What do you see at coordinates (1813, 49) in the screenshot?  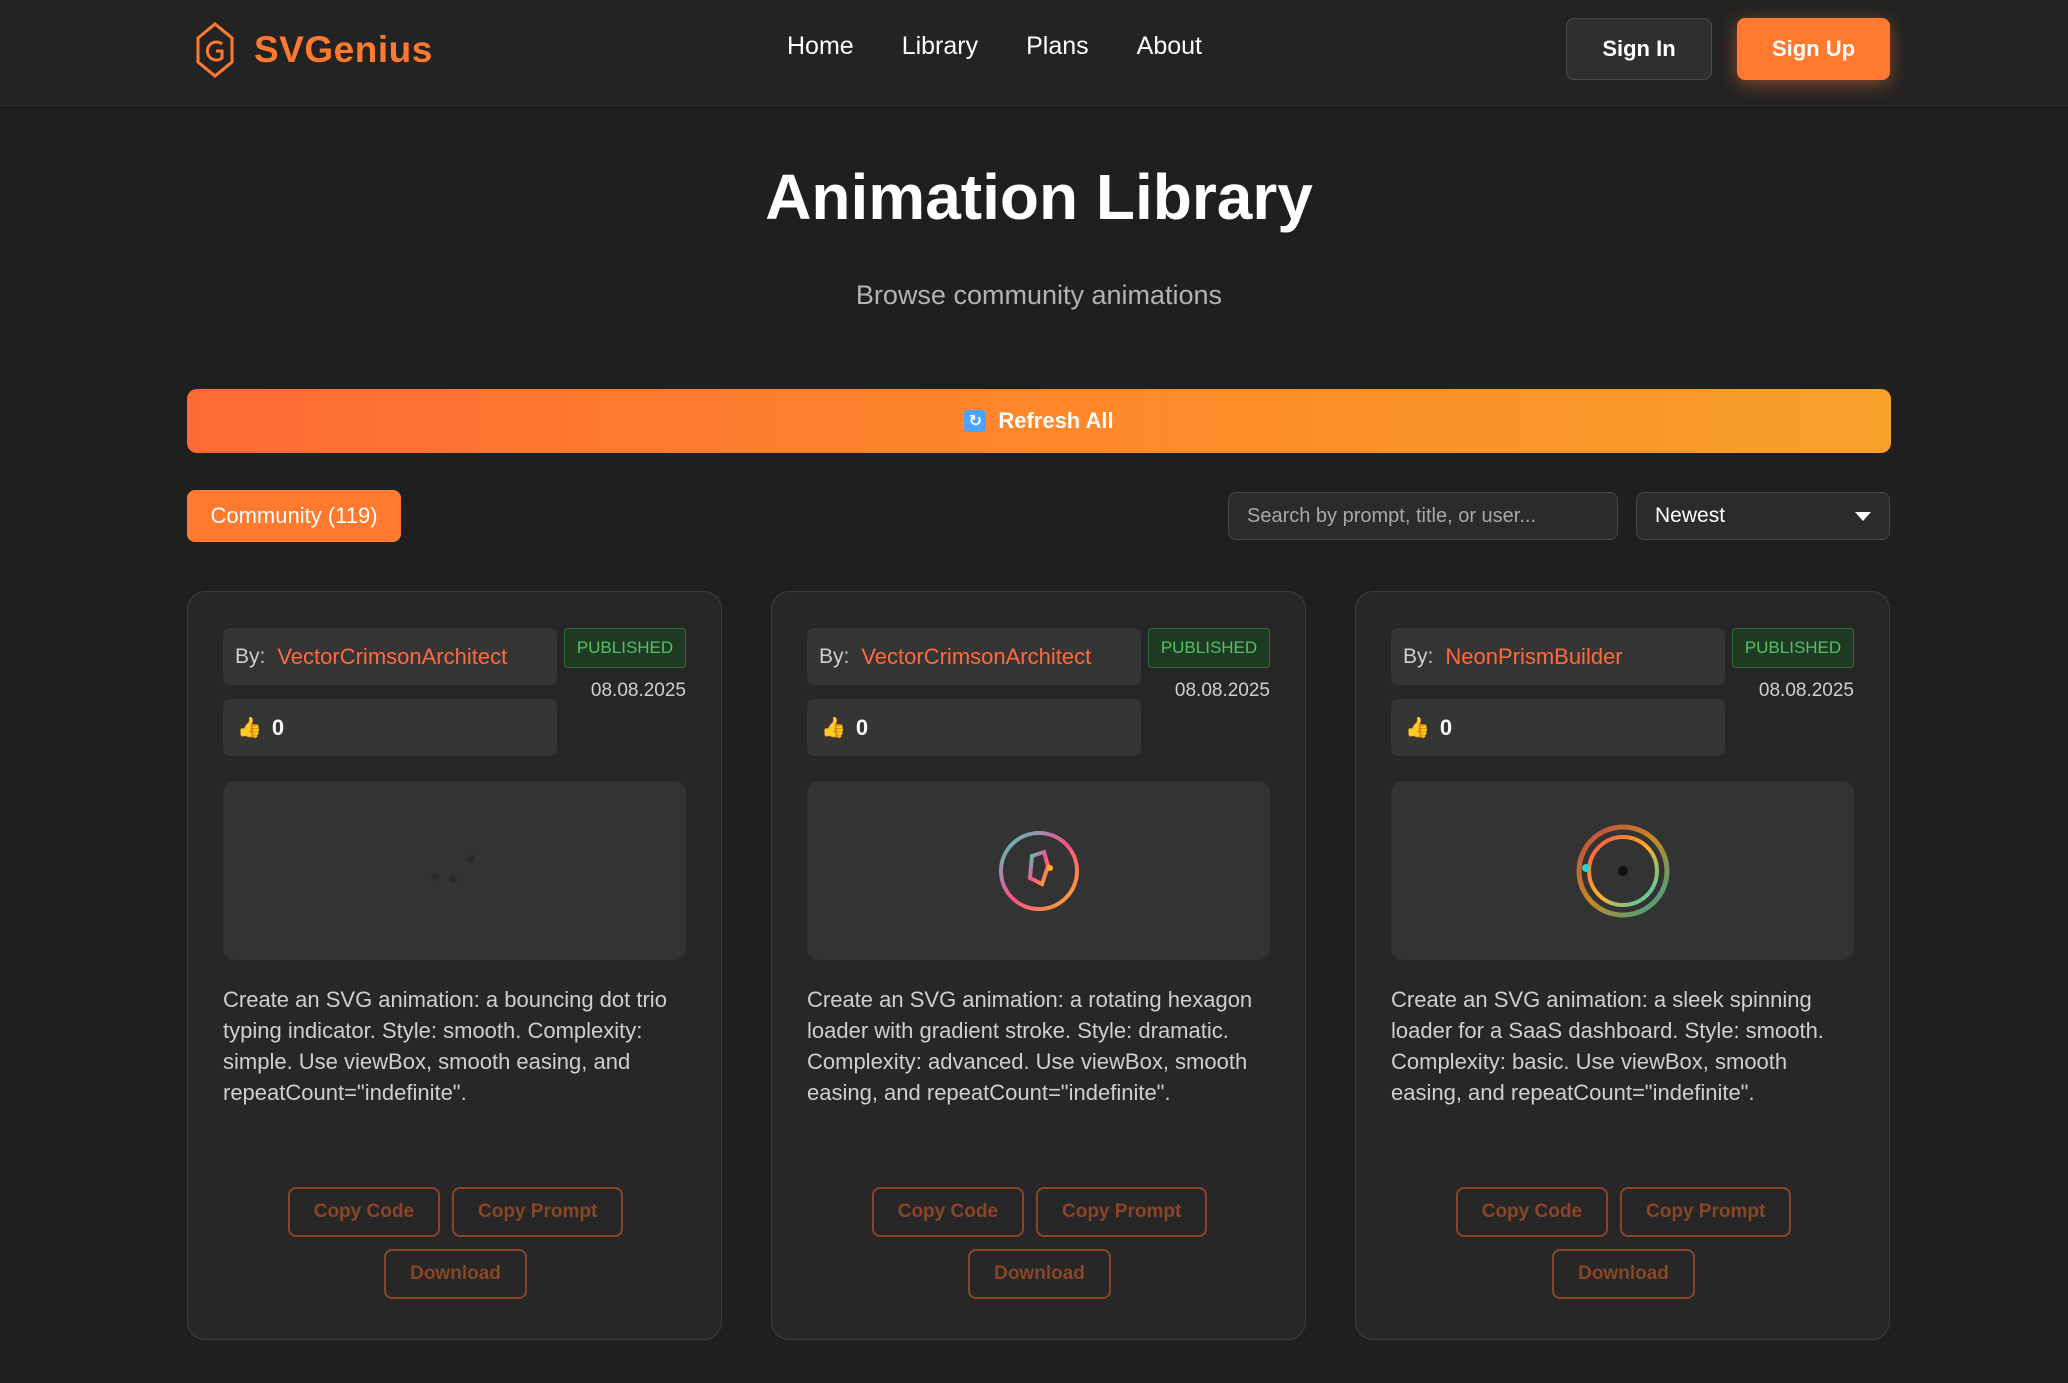 I see `sign-up-button: Sign Up` at bounding box center [1813, 49].